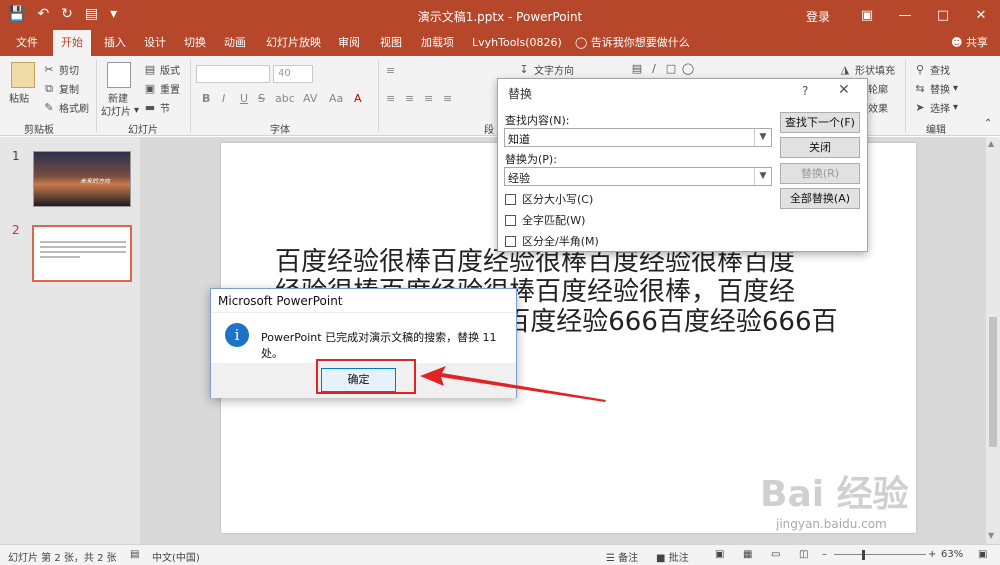  I want to click on italic-button: I, so click(223, 98).